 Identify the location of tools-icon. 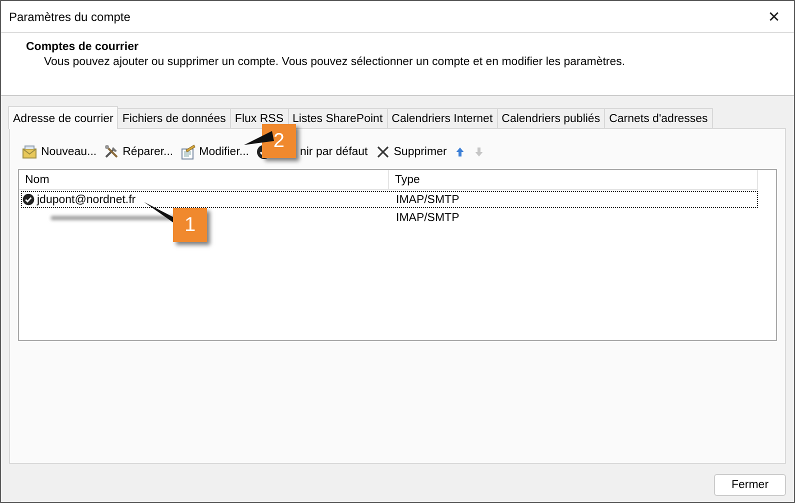
(112, 152).